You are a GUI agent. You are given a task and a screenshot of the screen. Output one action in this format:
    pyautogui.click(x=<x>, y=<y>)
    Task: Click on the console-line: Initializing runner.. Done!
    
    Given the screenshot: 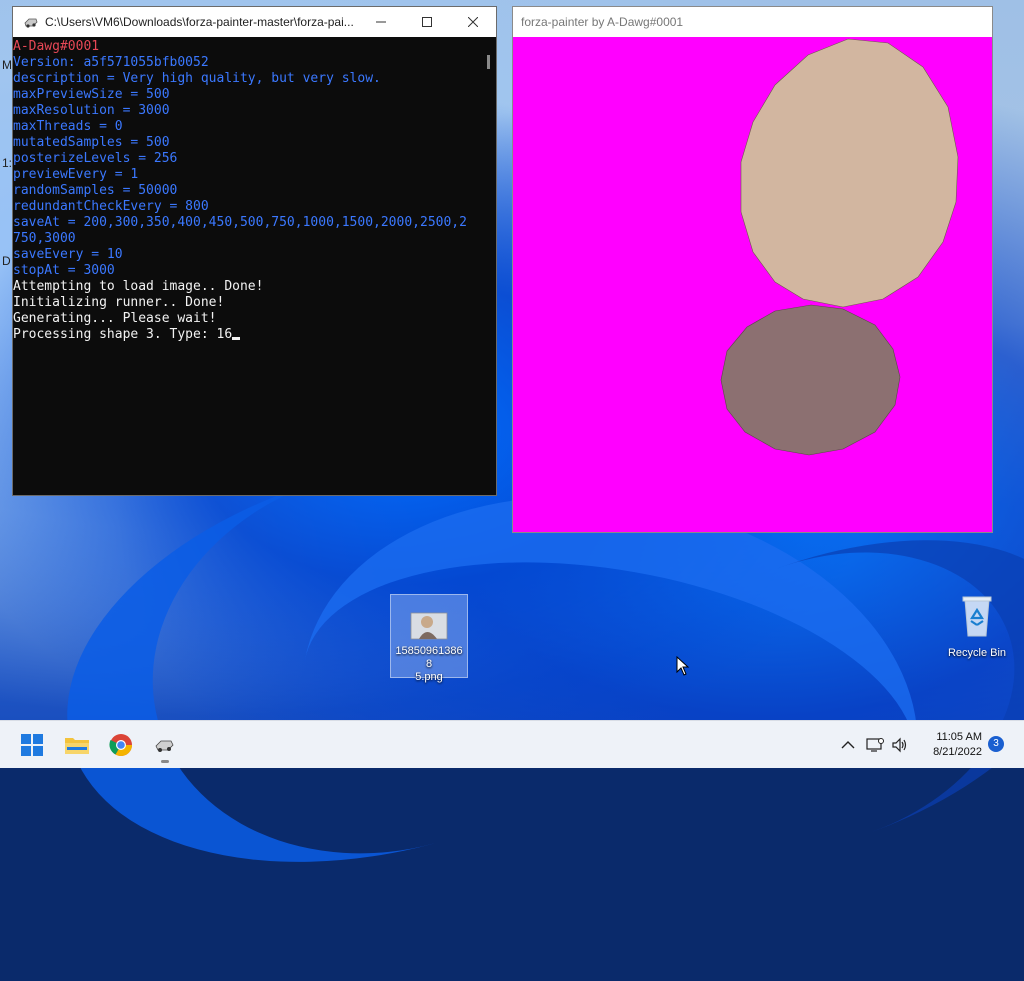 What is the action you would take?
    pyautogui.click(x=119, y=302)
    